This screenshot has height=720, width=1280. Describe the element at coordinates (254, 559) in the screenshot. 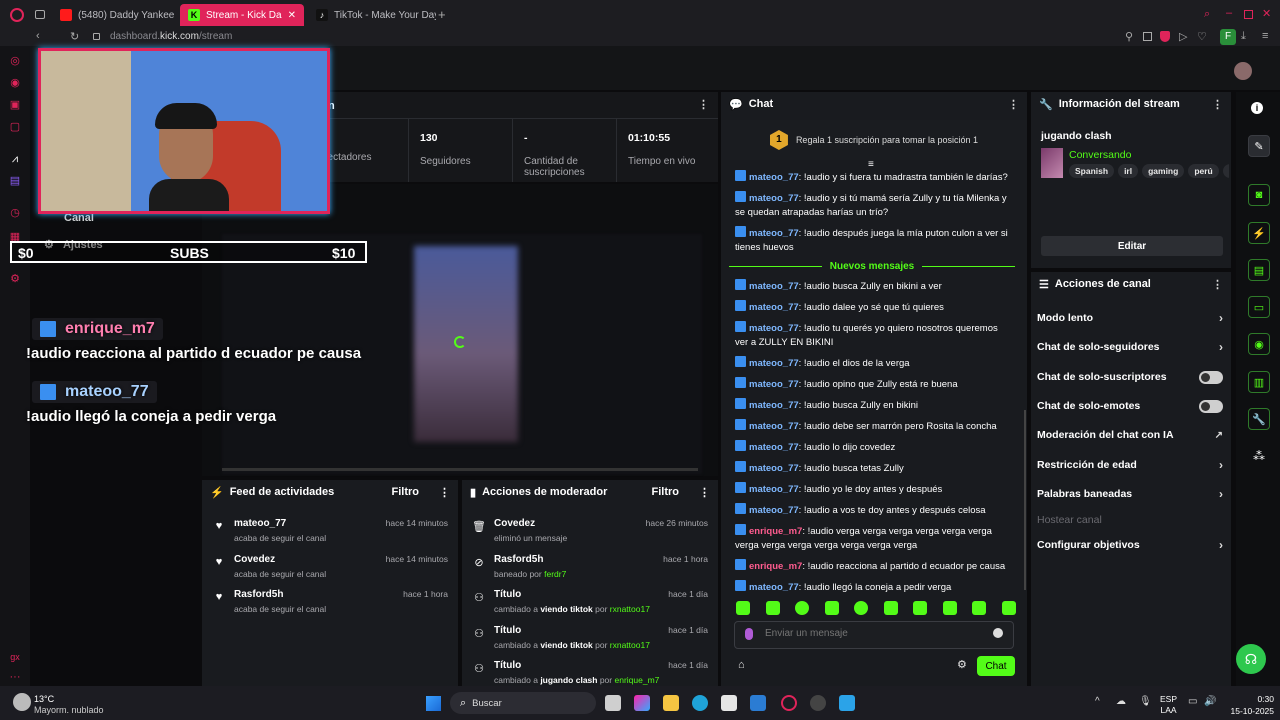

I see `activity-user: Covedez` at that location.